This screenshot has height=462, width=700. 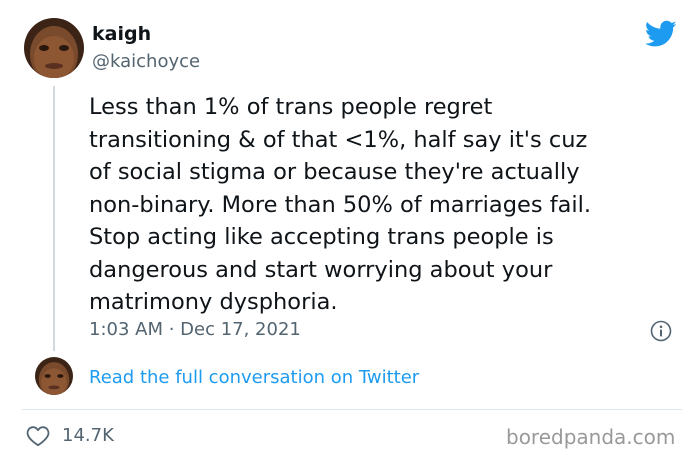 What do you see at coordinates (352, 409) in the screenshot?
I see `divider` at bounding box center [352, 409].